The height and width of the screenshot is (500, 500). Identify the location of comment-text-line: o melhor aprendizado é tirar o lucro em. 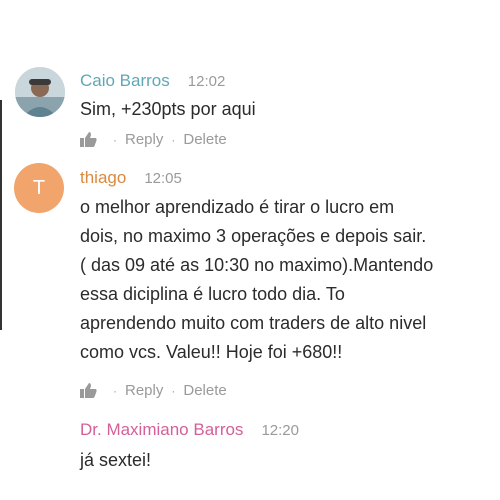
(237, 207).